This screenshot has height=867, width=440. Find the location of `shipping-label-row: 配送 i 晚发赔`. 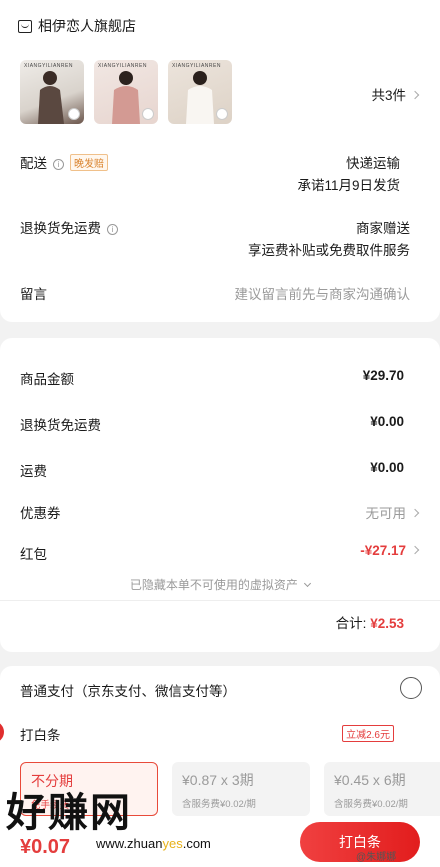

shipping-label-row: 配送 i 晚发赔 is located at coordinates (64, 162).